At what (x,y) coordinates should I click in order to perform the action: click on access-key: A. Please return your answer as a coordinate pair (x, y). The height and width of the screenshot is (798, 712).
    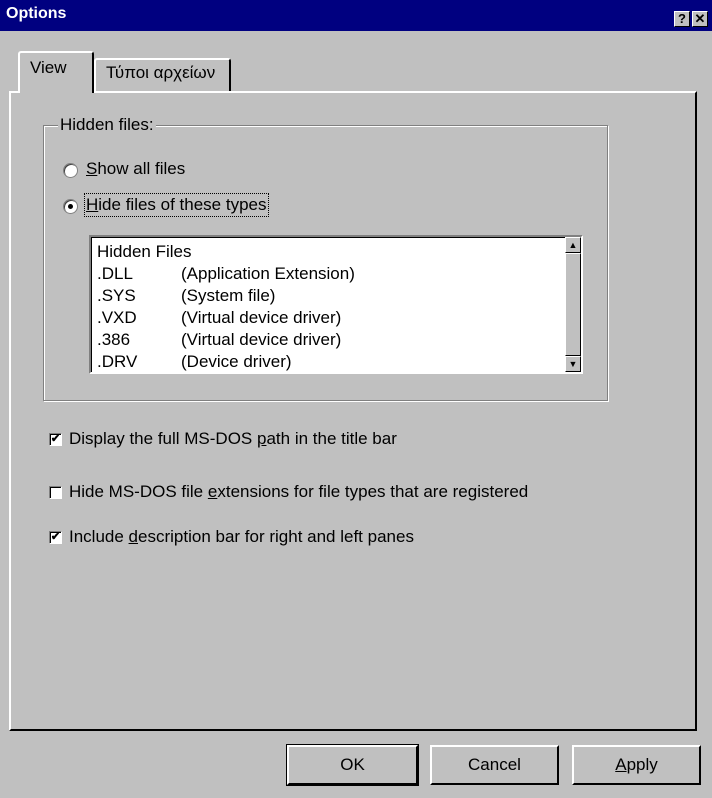
    Looking at the image, I should click on (621, 764).